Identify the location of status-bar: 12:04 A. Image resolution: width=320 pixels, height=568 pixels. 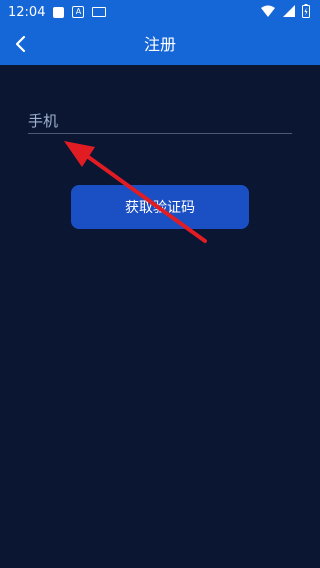
(160, 12).